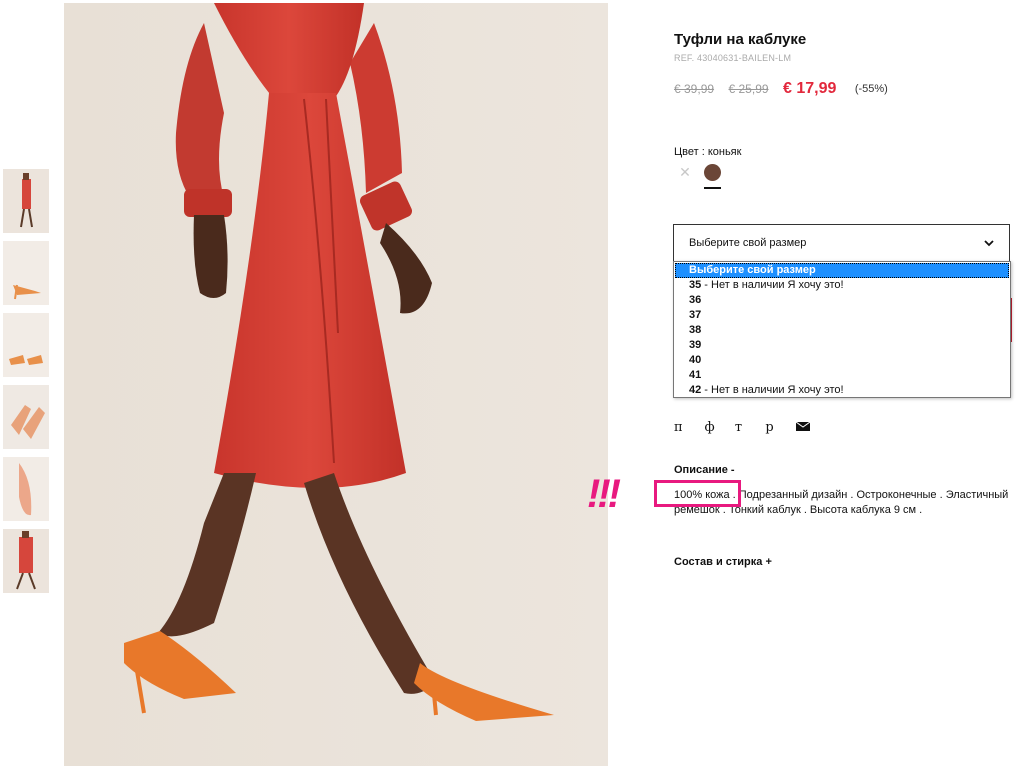  What do you see at coordinates (748, 89) in the screenshot?
I see `previous-price: € 25,99` at bounding box center [748, 89].